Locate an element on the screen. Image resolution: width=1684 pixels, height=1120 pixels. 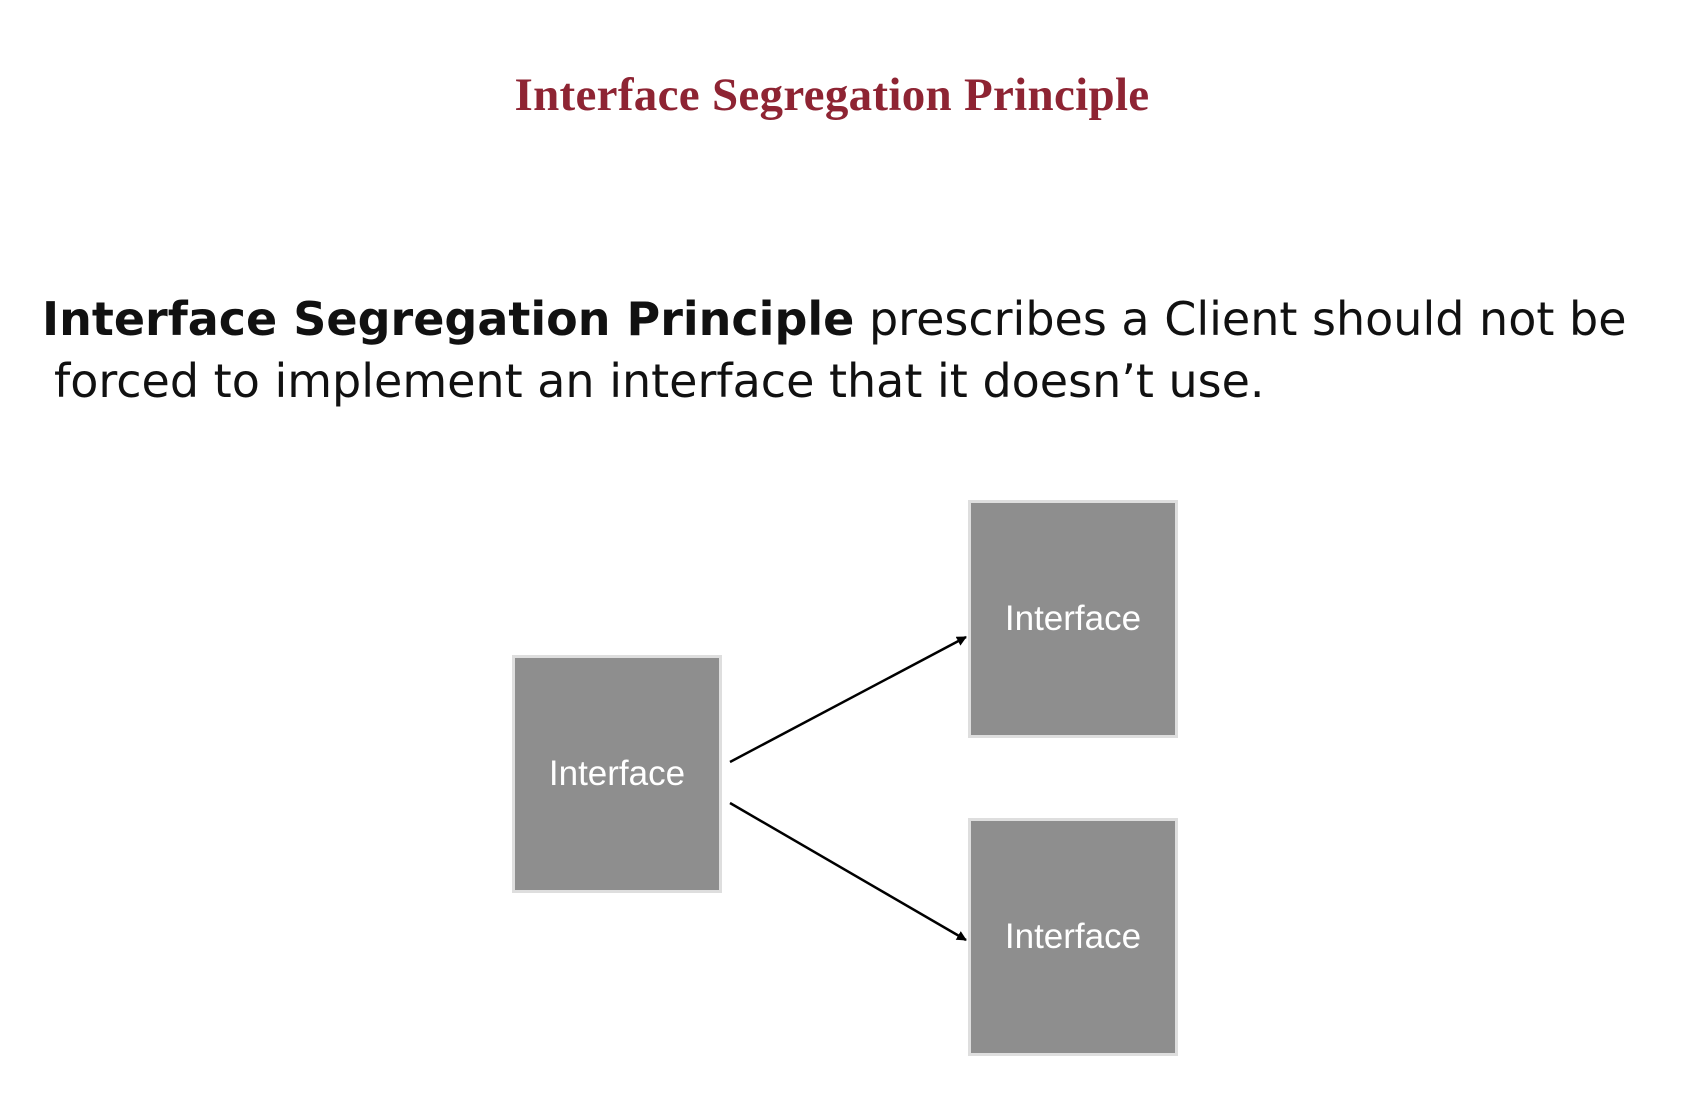
interface-box-bottom: Interface is located at coordinates (1073, 937).